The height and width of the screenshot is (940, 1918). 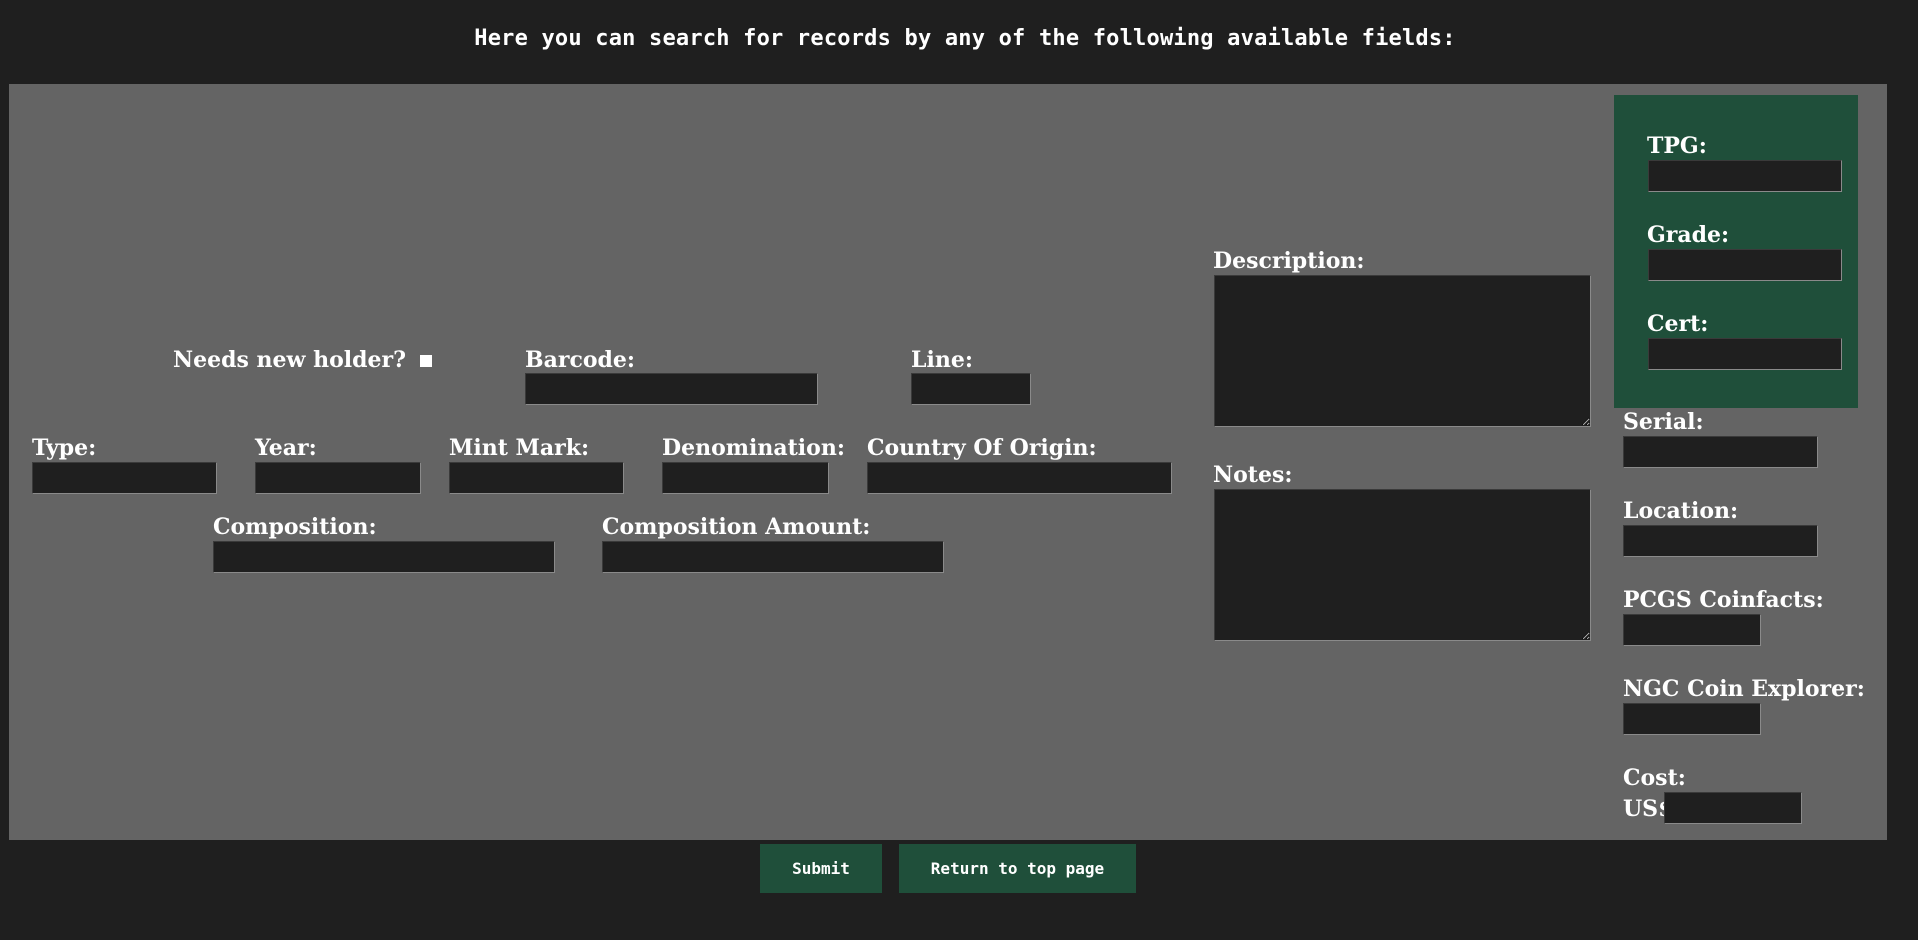 I want to click on submit-button: Submit, so click(x=821, y=868).